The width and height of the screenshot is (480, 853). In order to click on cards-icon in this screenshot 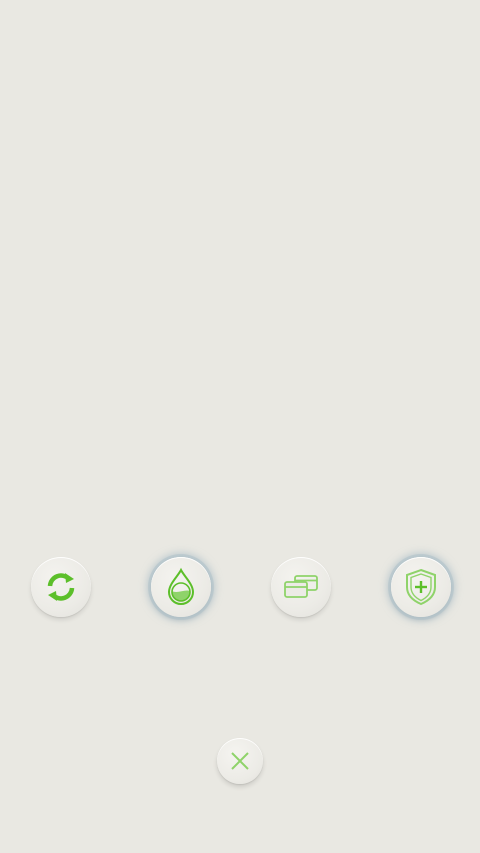, I will do `click(301, 586)`.